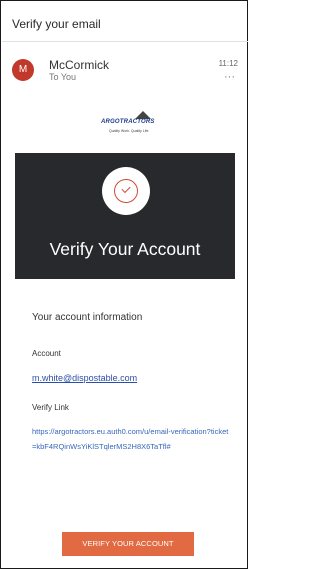 The width and height of the screenshot is (320, 569). Describe the element at coordinates (229, 77) in the screenshot. I see `more-options-icon: ···` at that location.